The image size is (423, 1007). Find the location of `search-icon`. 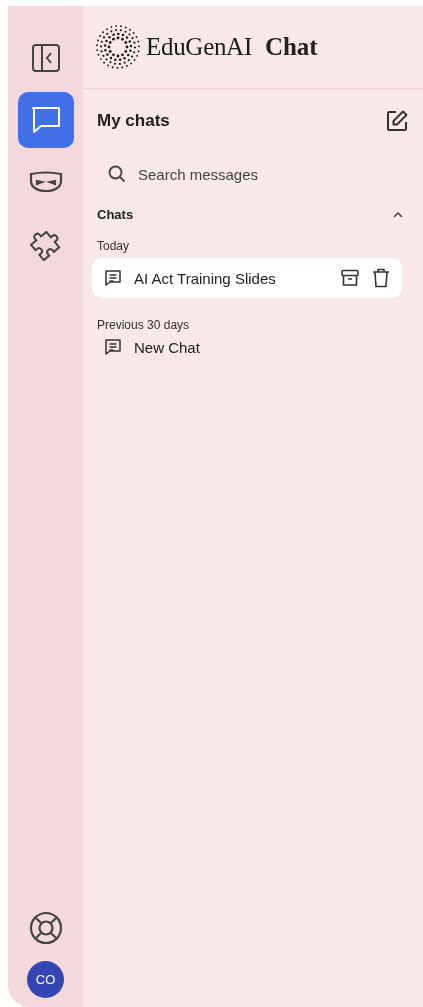

search-icon is located at coordinates (117, 174).